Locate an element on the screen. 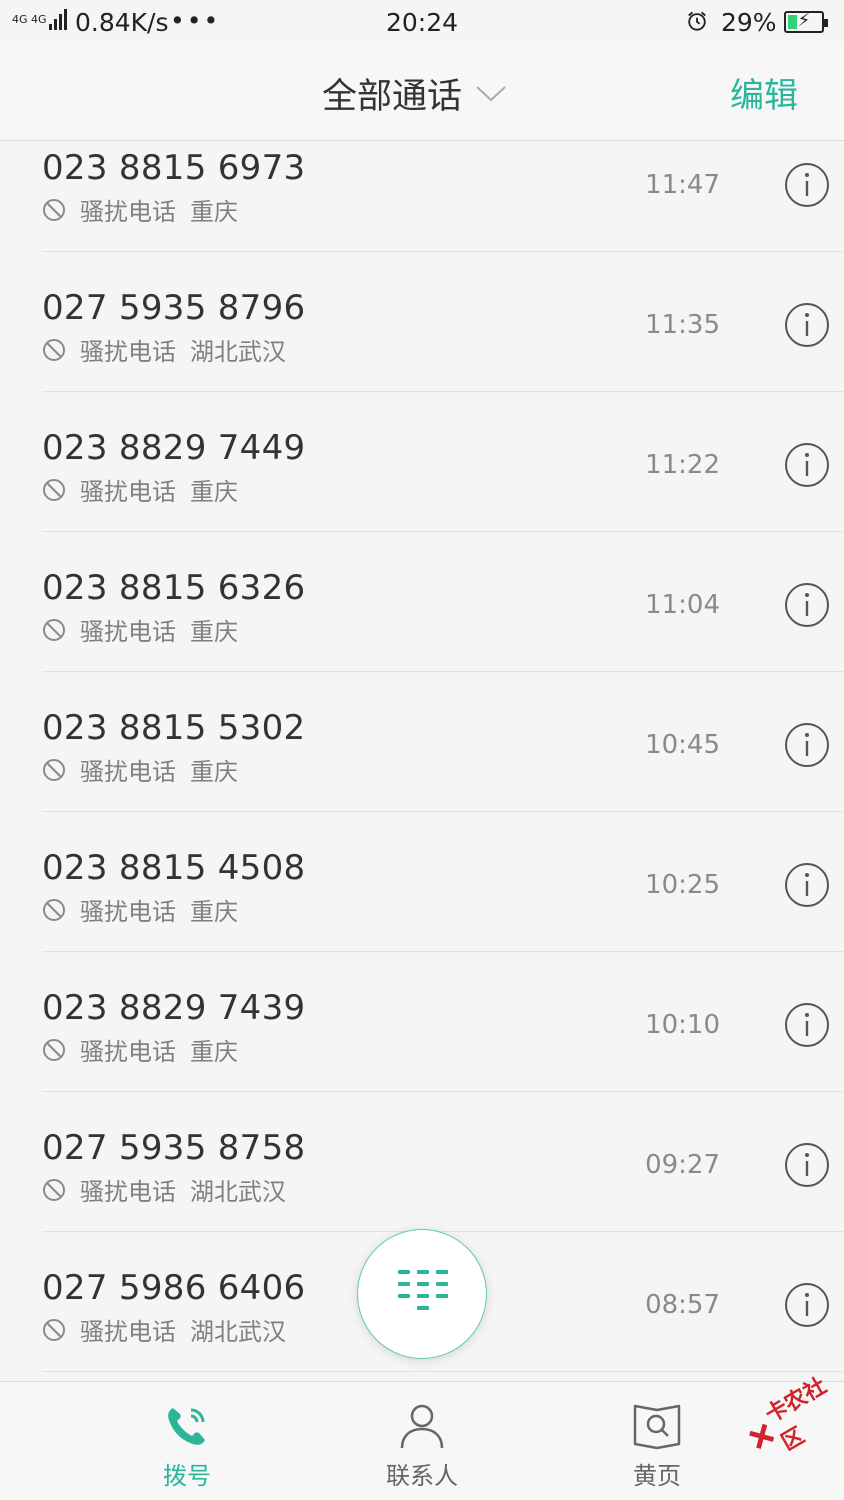 This screenshot has width=844, height=1500. call-number: 023 8815 6973 is located at coordinates (174, 168).